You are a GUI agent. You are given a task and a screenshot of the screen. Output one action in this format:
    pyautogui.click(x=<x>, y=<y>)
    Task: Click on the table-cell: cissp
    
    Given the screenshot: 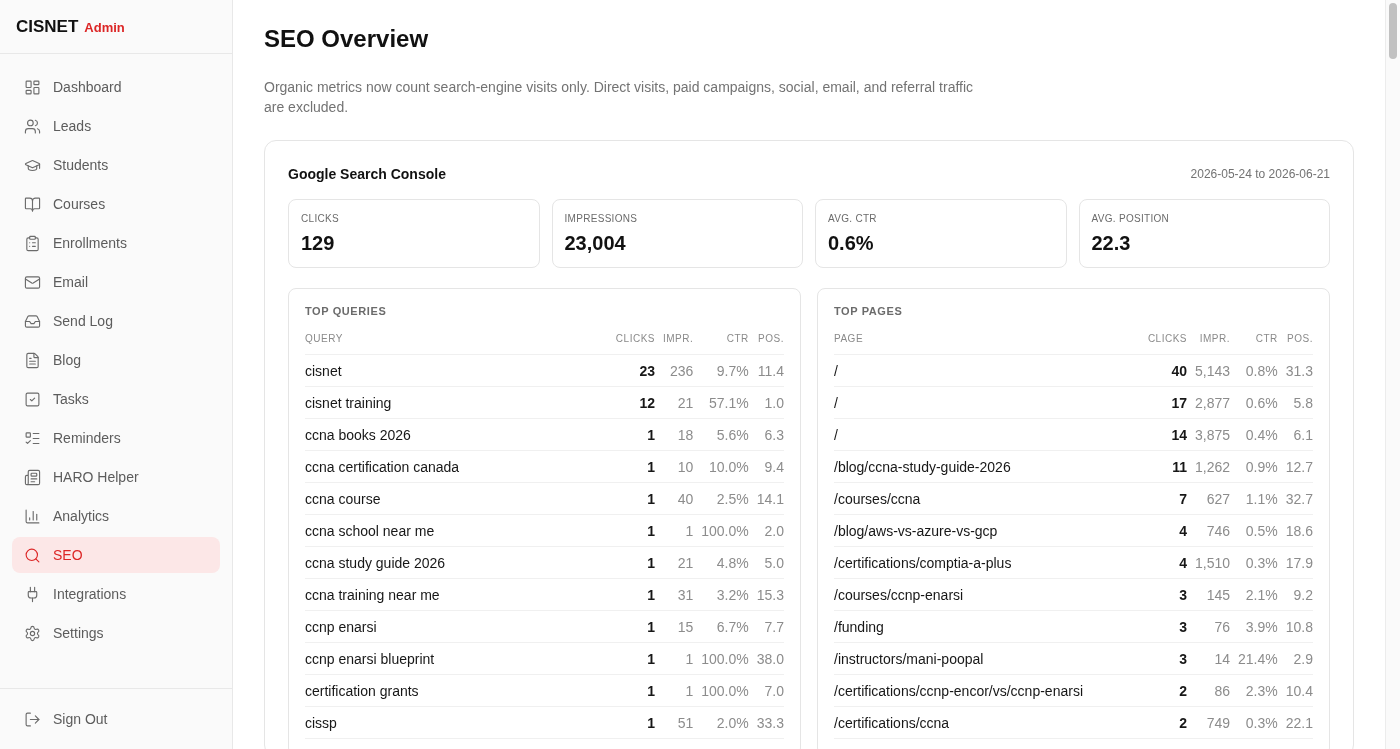 What is the action you would take?
    pyautogui.click(x=456, y=722)
    